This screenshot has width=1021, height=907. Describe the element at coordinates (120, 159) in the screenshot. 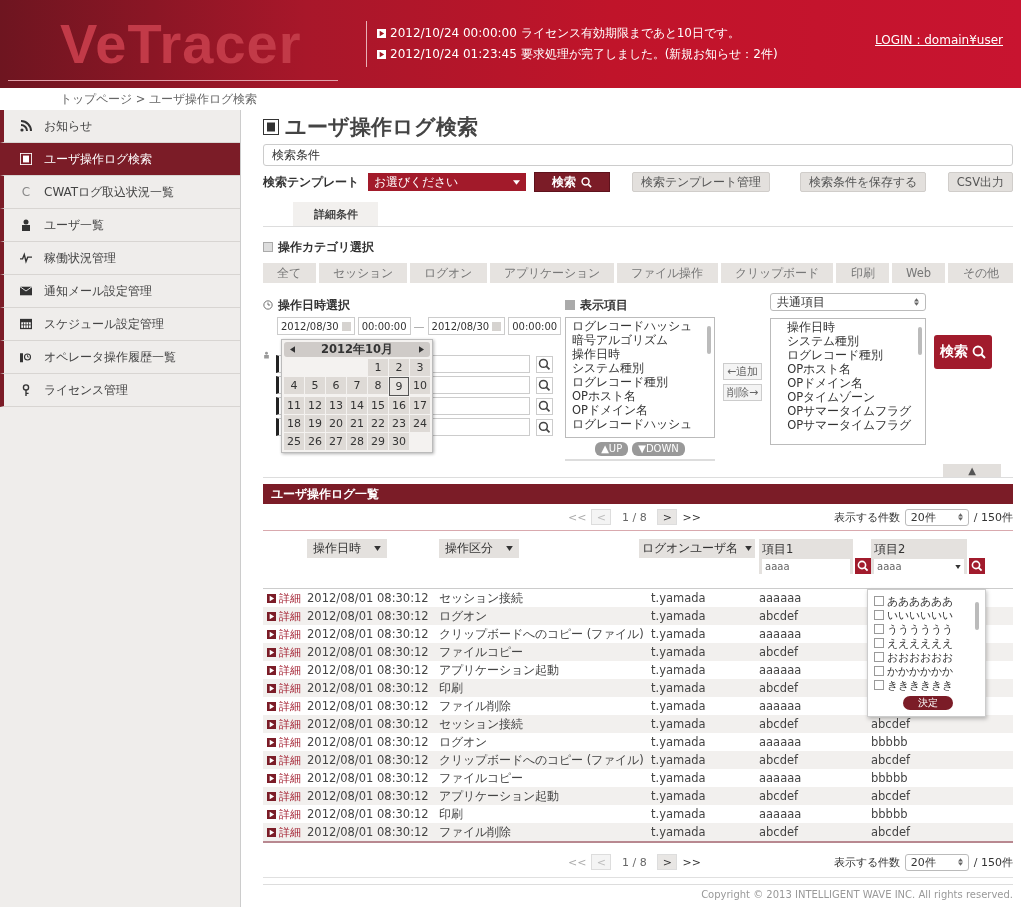

I see `sidebar-item: ユーザ操作ログ検索` at that location.